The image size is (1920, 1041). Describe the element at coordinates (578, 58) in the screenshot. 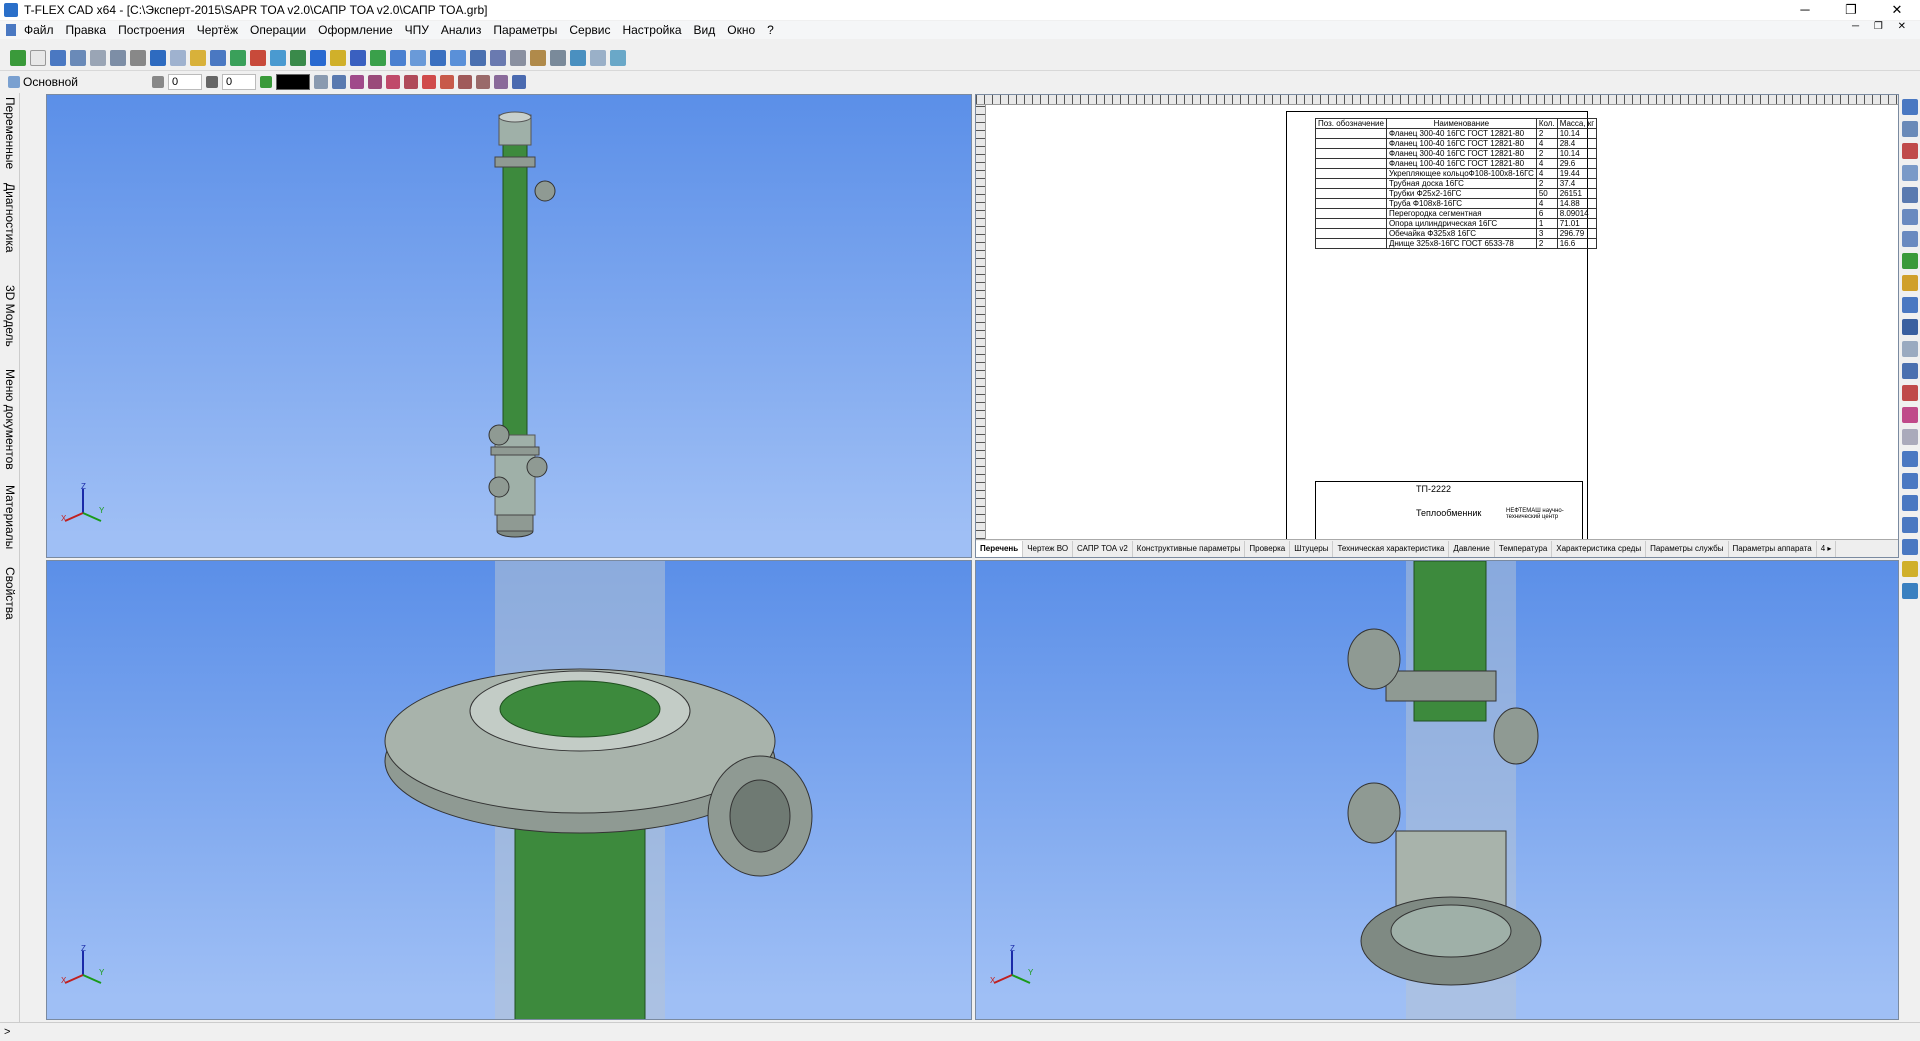

I see `link-icon` at that location.